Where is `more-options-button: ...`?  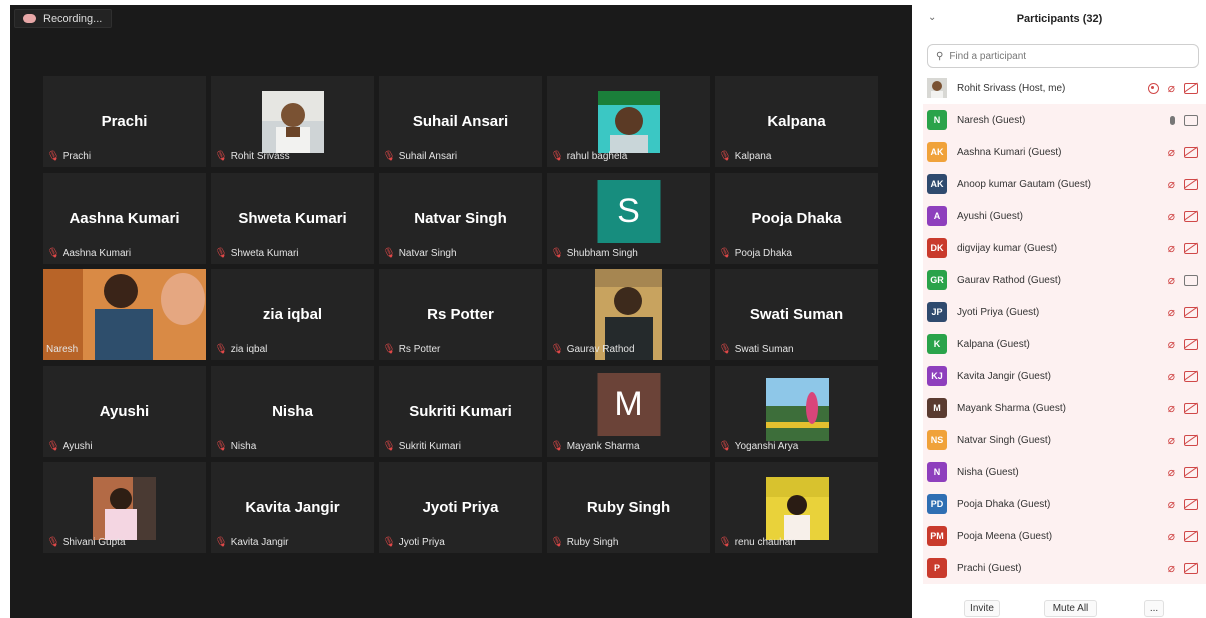
more-options-button: ... is located at coordinates (1154, 608).